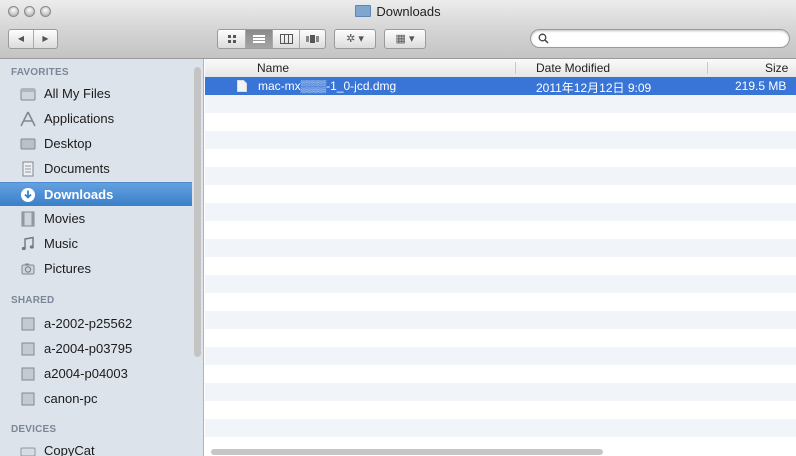 The height and width of the screenshot is (456, 796). What do you see at coordinates (86, 373) in the screenshot?
I see `sidebar-item-label: a2004-p04003` at bounding box center [86, 373].